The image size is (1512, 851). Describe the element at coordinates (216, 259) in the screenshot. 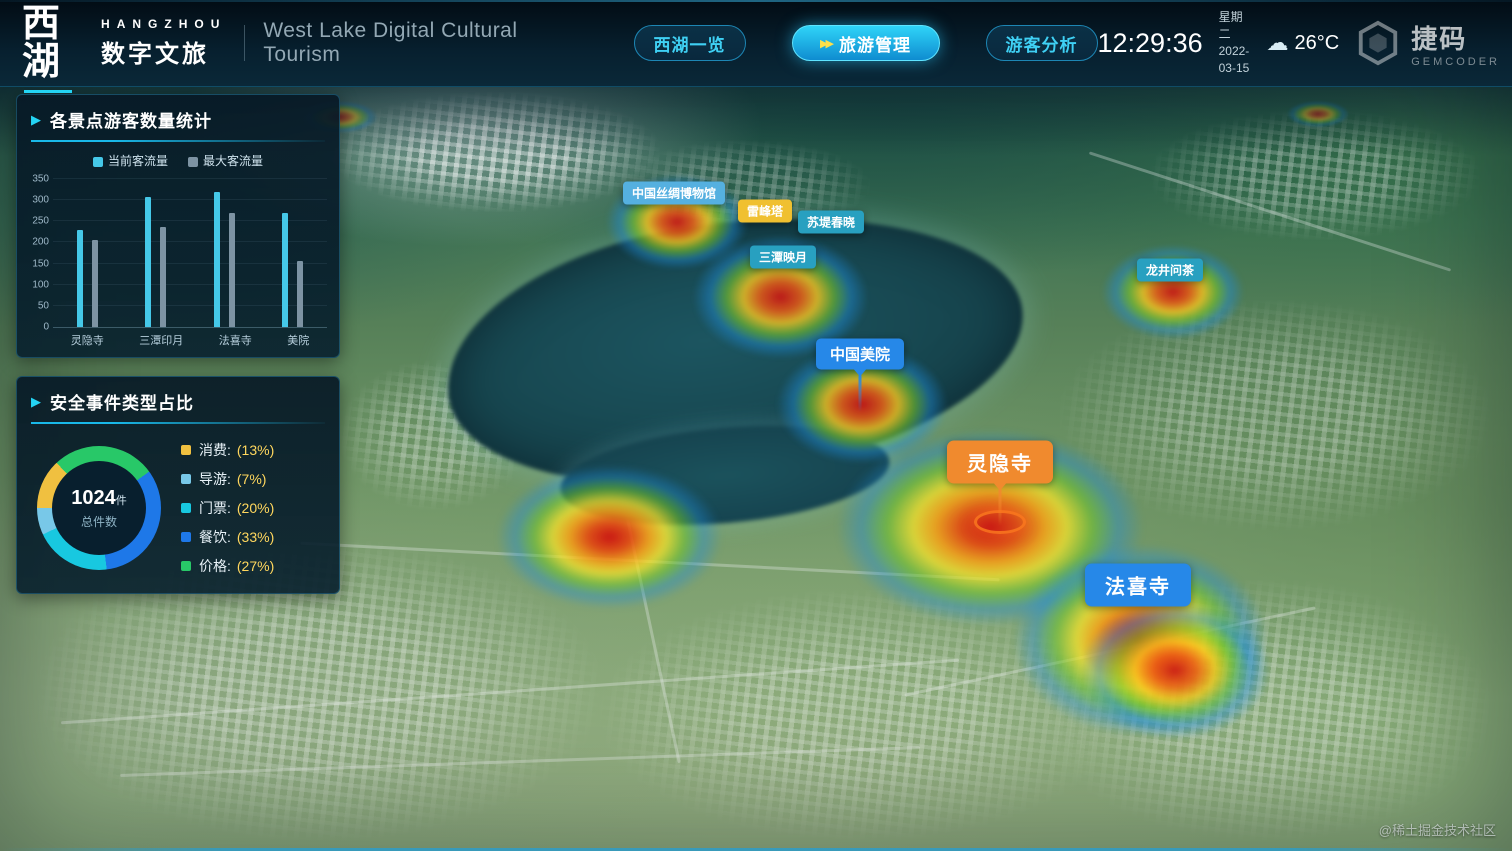

I see `bar-当前客流量-法喜寺` at that location.